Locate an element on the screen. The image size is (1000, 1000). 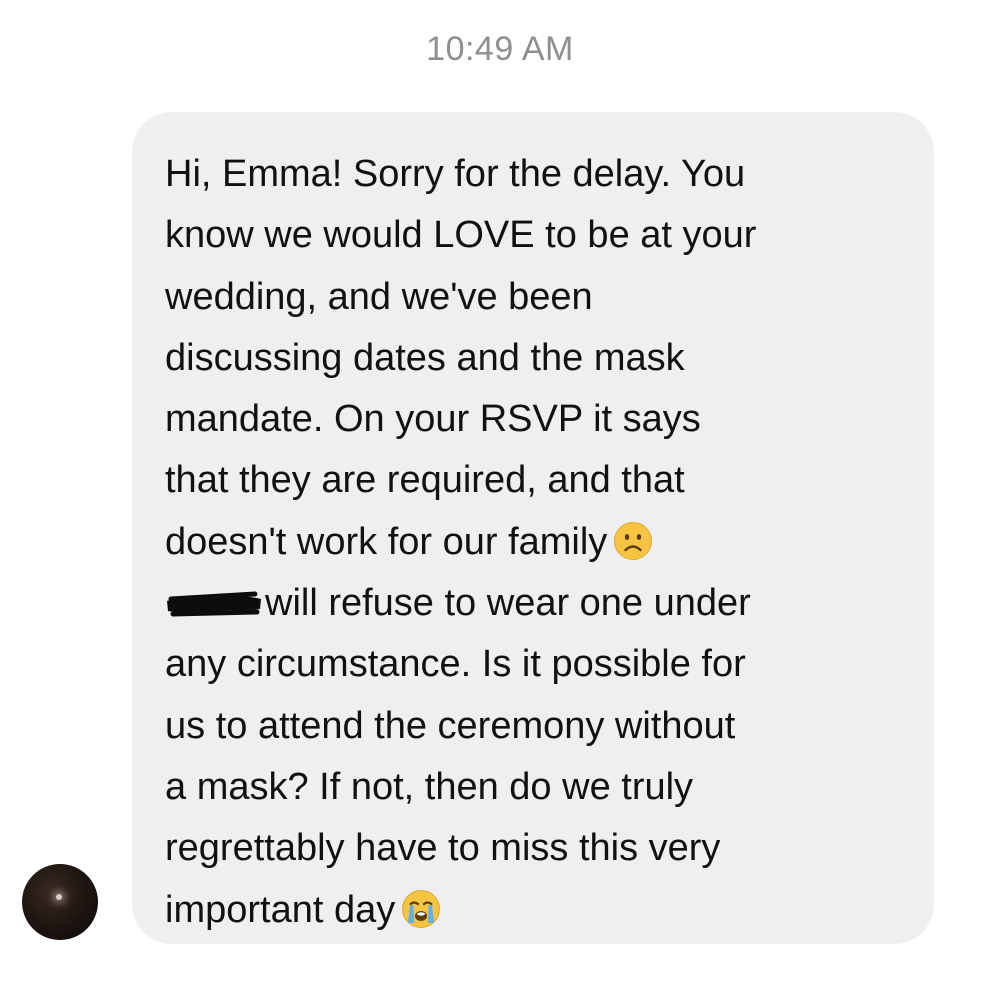
message-line: important day is located at coordinates (280, 909).